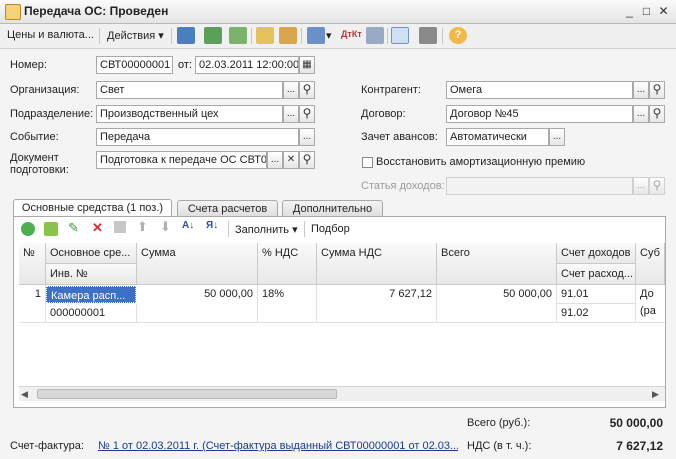  What do you see at coordinates (238, 35) in the screenshot?
I see `copy-icon` at bounding box center [238, 35].